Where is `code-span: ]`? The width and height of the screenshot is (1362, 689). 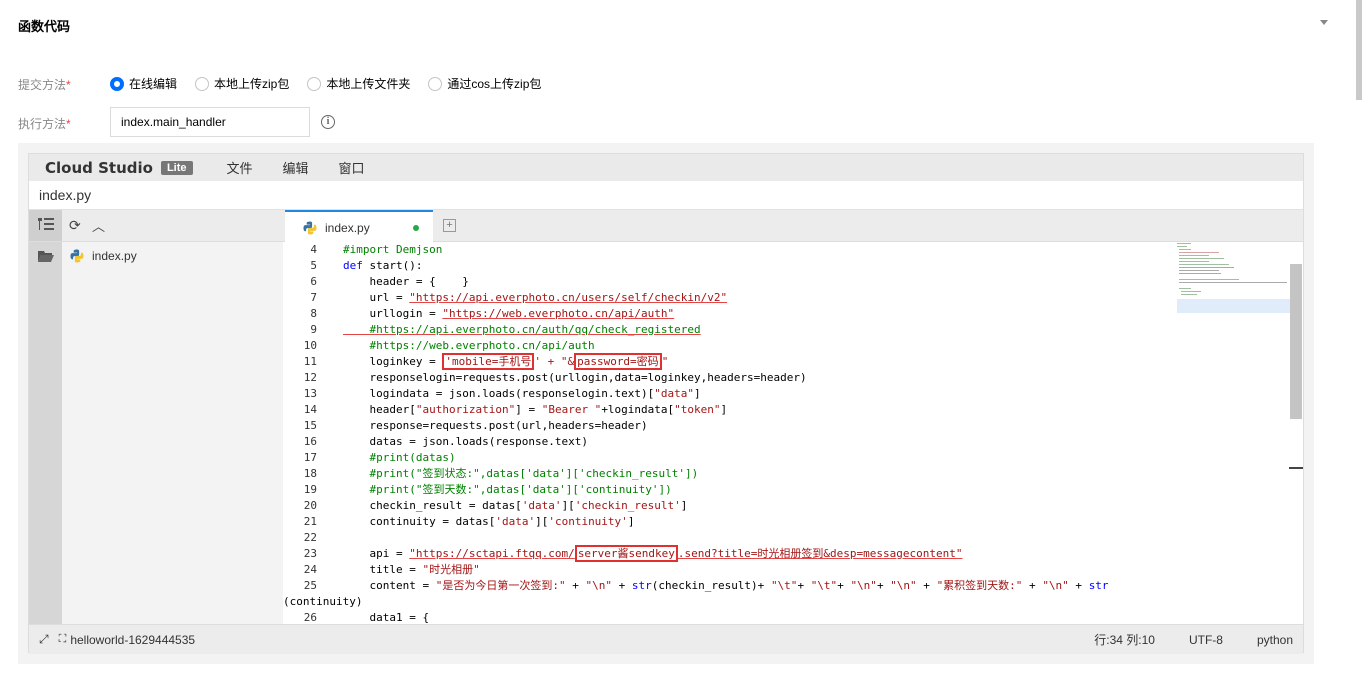 code-span: ] is located at coordinates (697, 393).